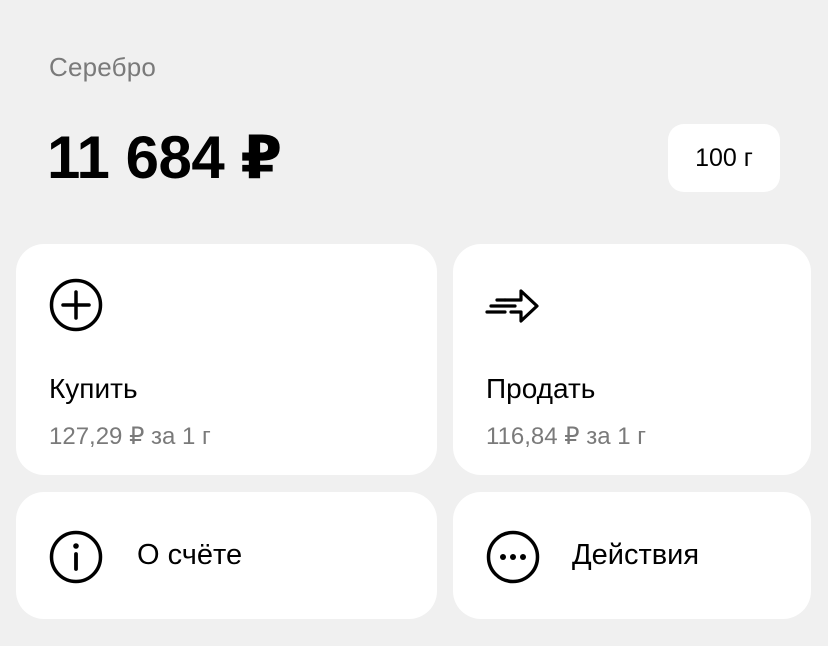 Image resolution: width=828 pixels, height=646 pixels. What do you see at coordinates (566, 436) in the screenshot?
I see `sell-price: 116,84 ₽ за 1 г` at bounding box center [566, 436].